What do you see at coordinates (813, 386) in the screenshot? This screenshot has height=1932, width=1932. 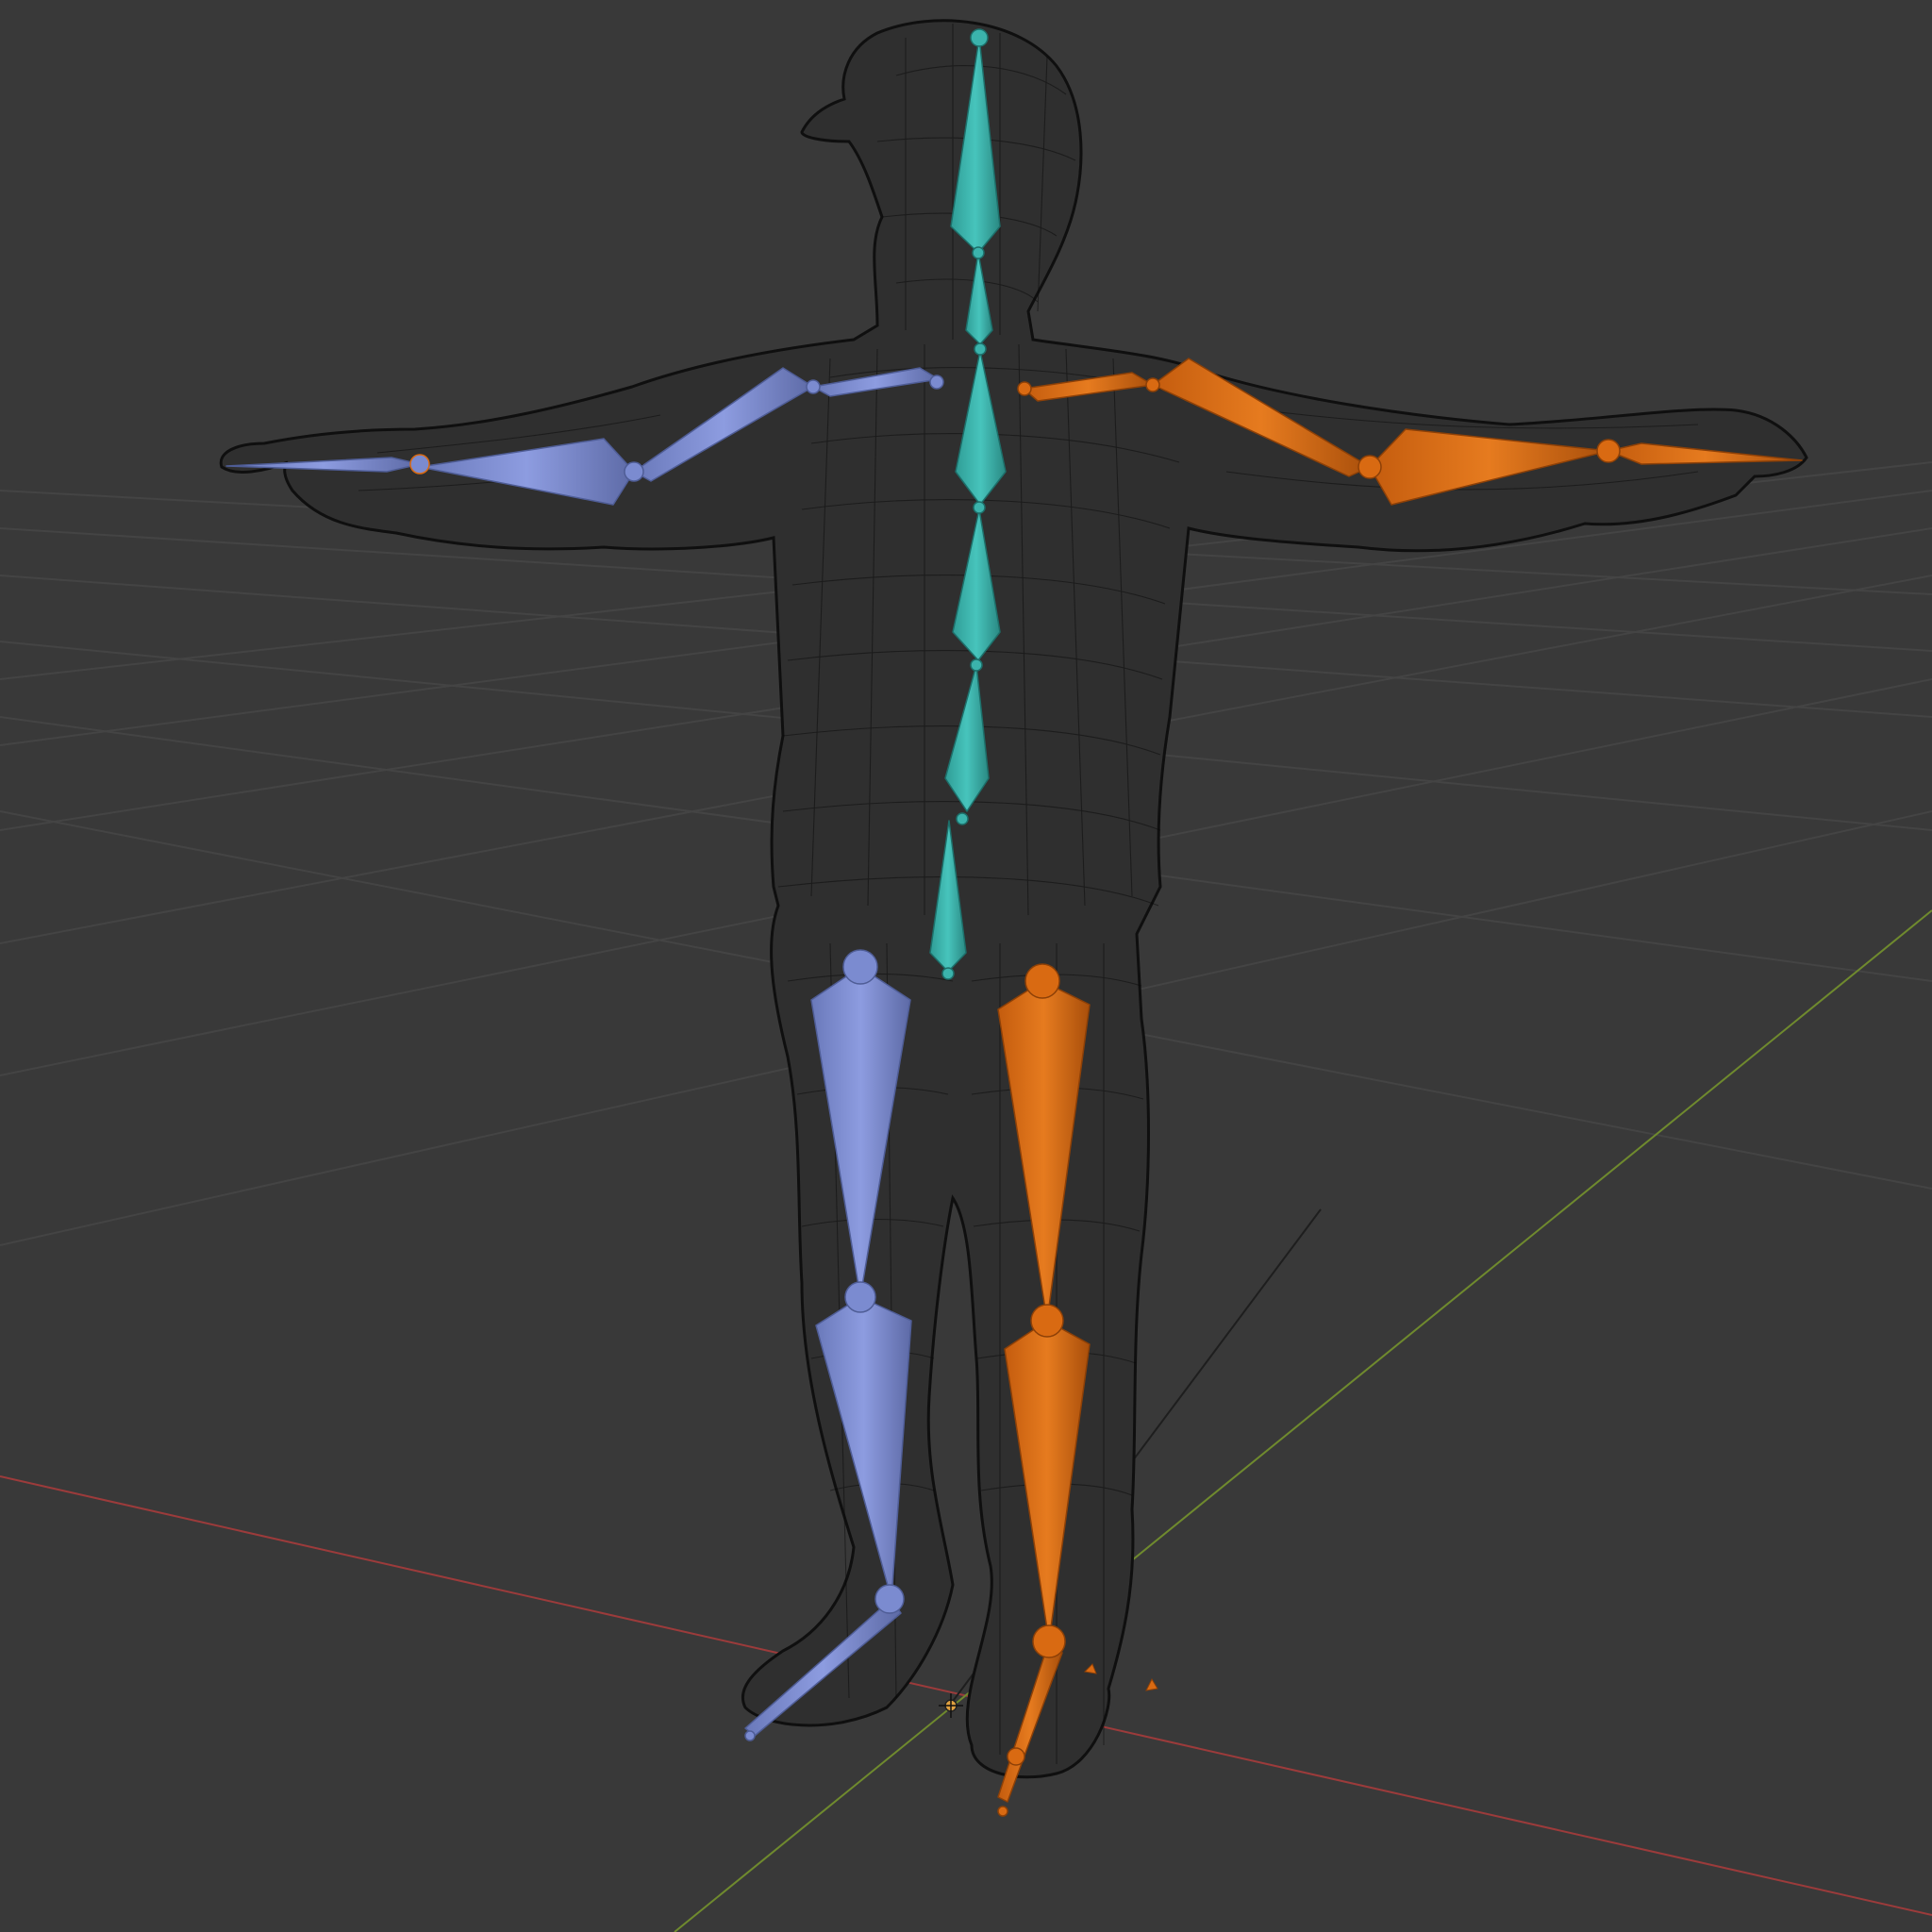 I see `joint-left-upperarm` at bounding box center [813, 386].